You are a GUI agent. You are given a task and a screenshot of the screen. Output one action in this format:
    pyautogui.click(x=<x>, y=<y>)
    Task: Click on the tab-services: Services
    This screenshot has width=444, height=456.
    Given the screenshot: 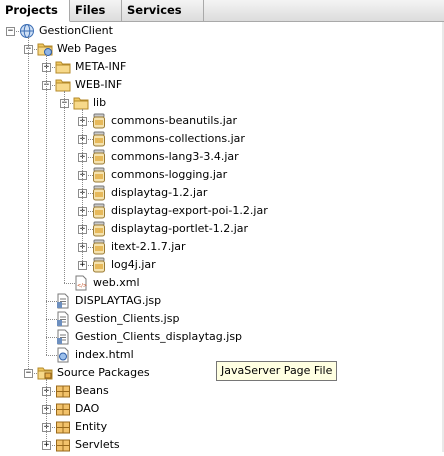 What is the action you would take?
    pyautogui.click(x=163, y=10)
    